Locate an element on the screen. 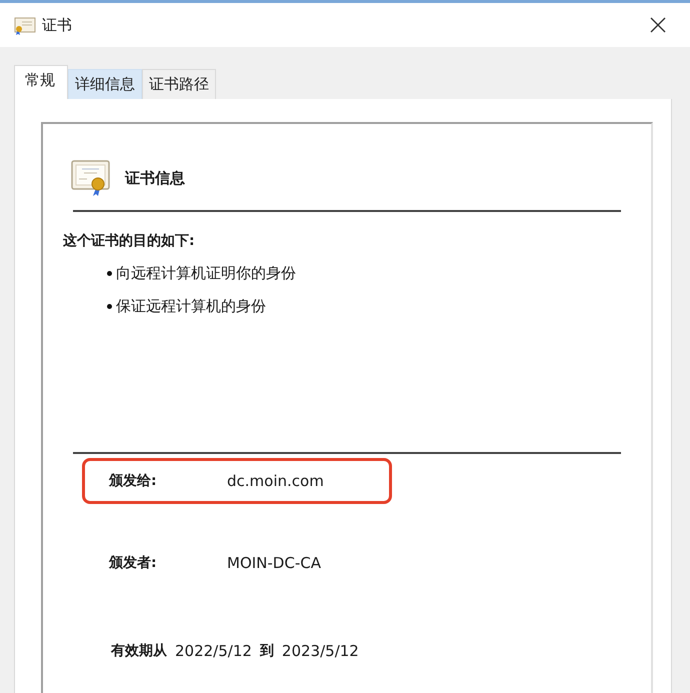  field-label: 颁发者: is located at coordinates (133, 563).